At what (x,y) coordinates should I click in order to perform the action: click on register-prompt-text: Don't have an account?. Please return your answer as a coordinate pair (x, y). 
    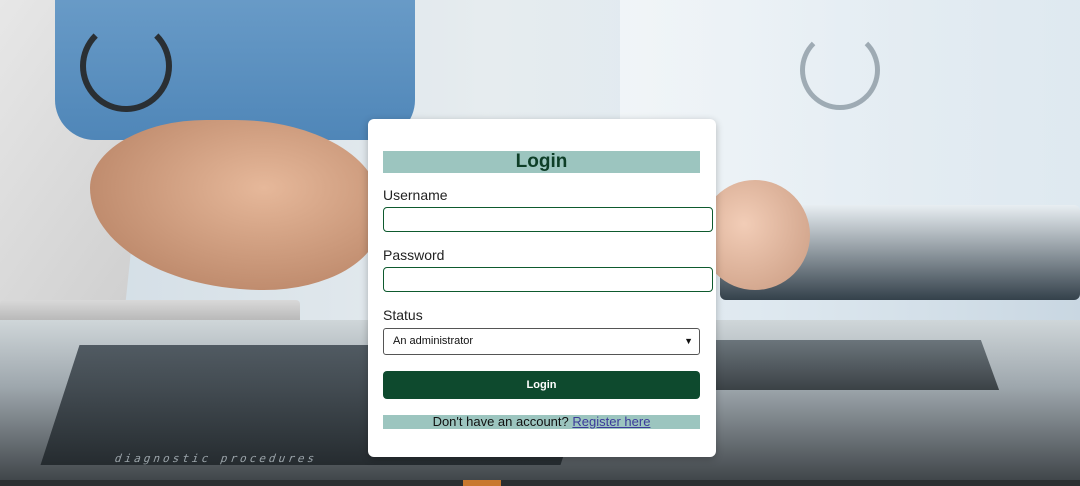
    Looking at the image, I should click on (500, 421).